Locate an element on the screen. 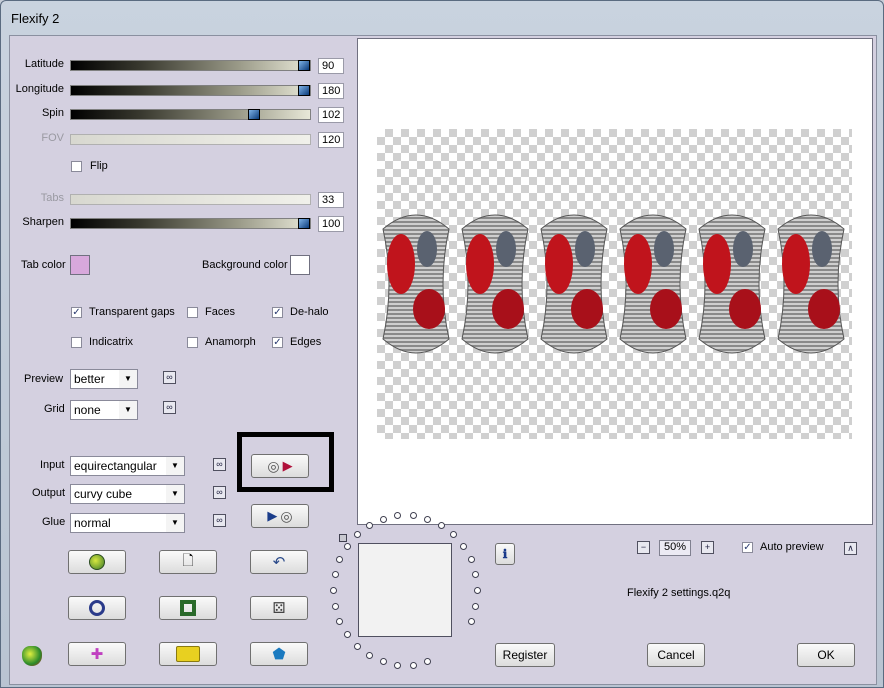 Image resolution: width=884 pixels, height=688 pixels. glue-label: Glue is located at coordinates (54, 522).